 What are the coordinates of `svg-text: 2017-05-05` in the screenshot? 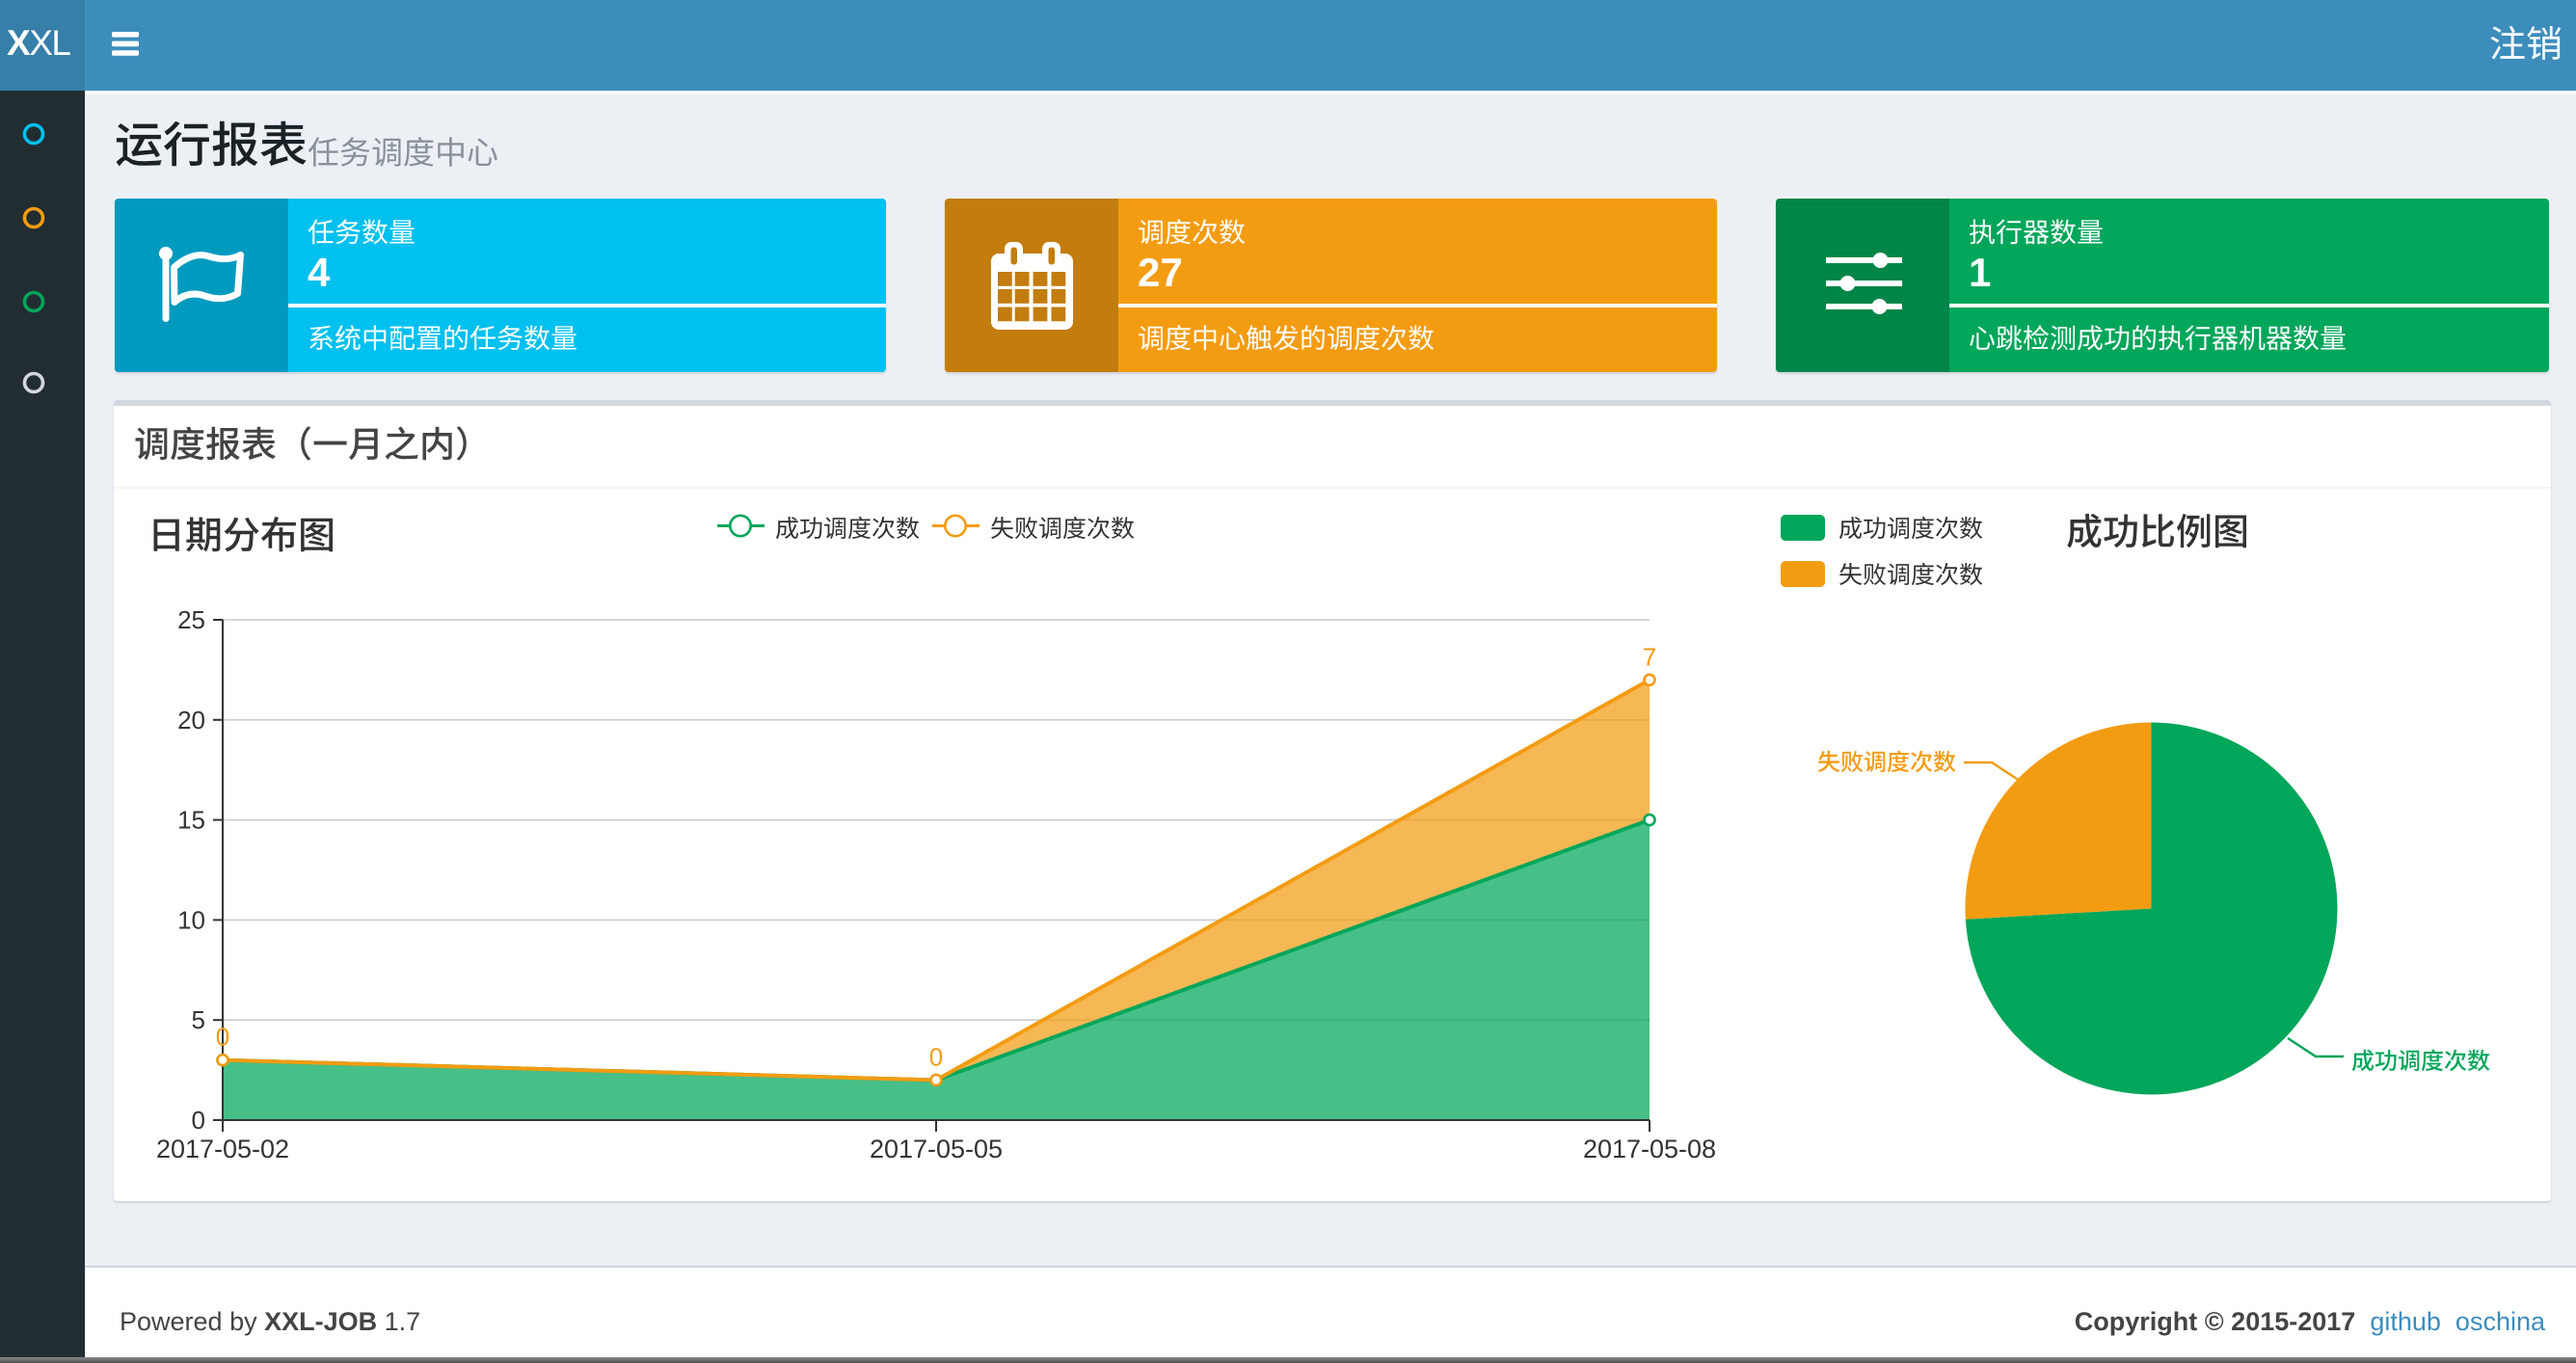 It's located at (937, 1149).